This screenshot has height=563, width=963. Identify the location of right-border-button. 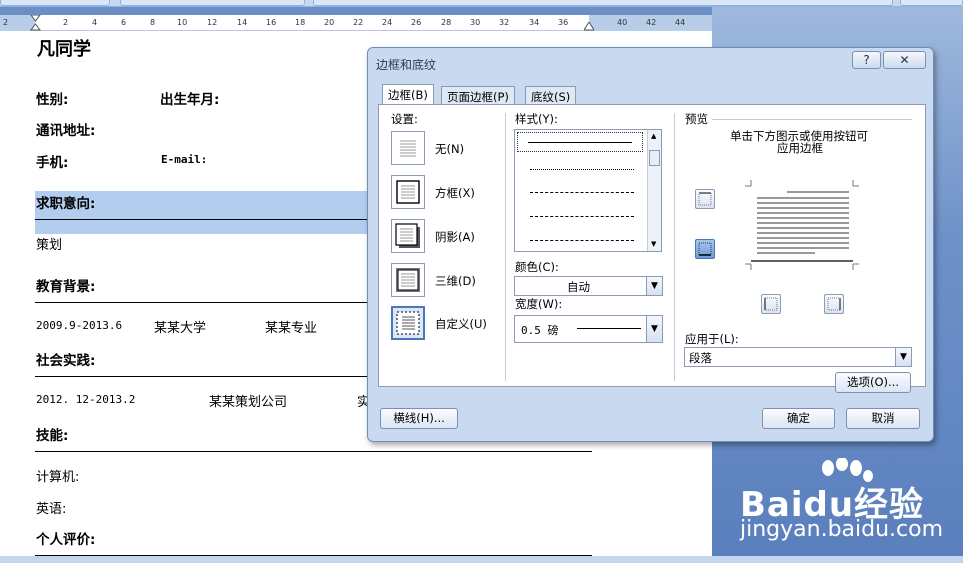
(834, 304).